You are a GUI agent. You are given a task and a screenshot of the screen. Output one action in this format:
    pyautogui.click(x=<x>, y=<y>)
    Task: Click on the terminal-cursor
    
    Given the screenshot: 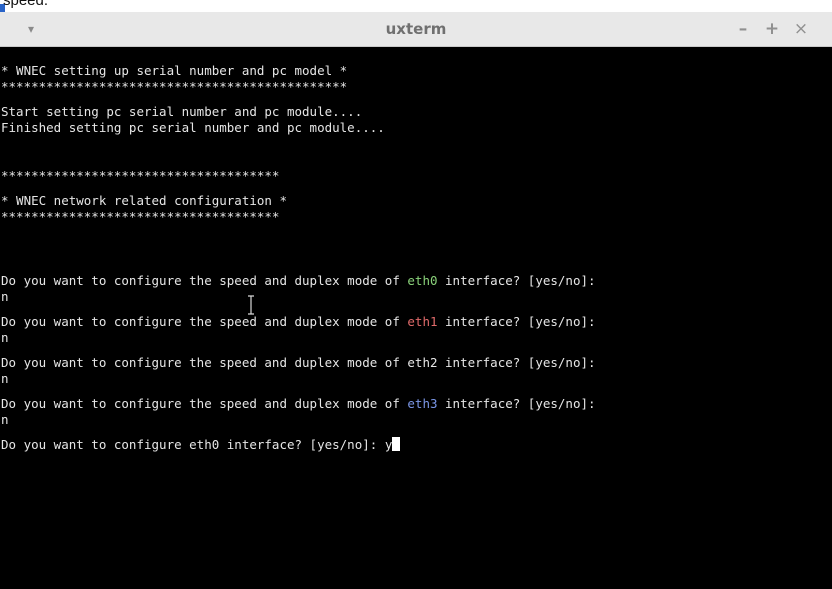 What is the action you would take?
    pyautogui.click(x=396, y=444)
    